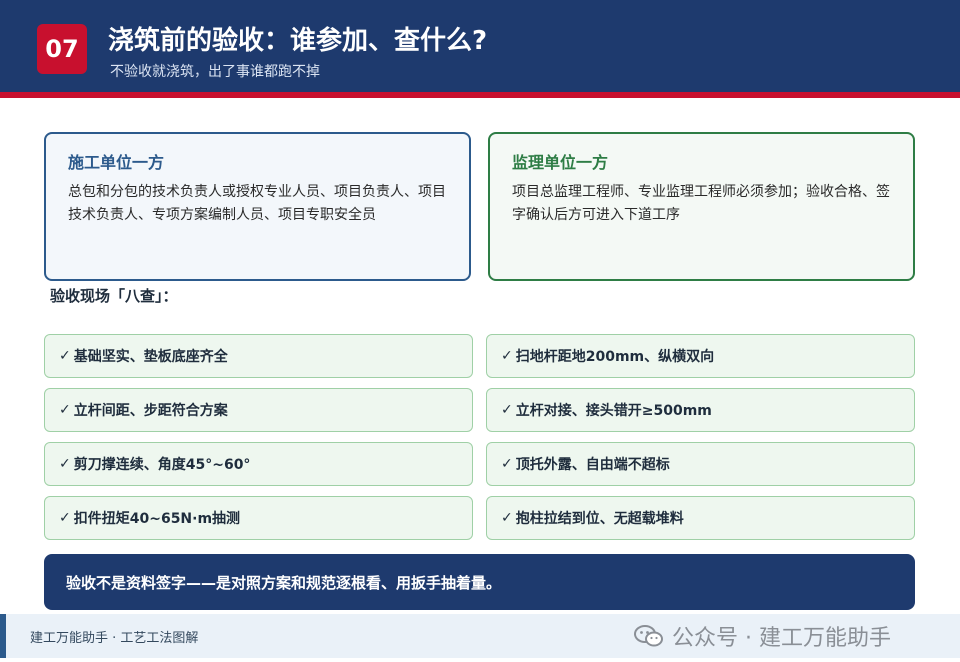 This screenshot has height=662, width=960. What do you see at coordinates (162, 465) in the screenshot?
I see `check-item-text: 剪刀撑连续、角度45°~60°` at bounding box center [162, 465].